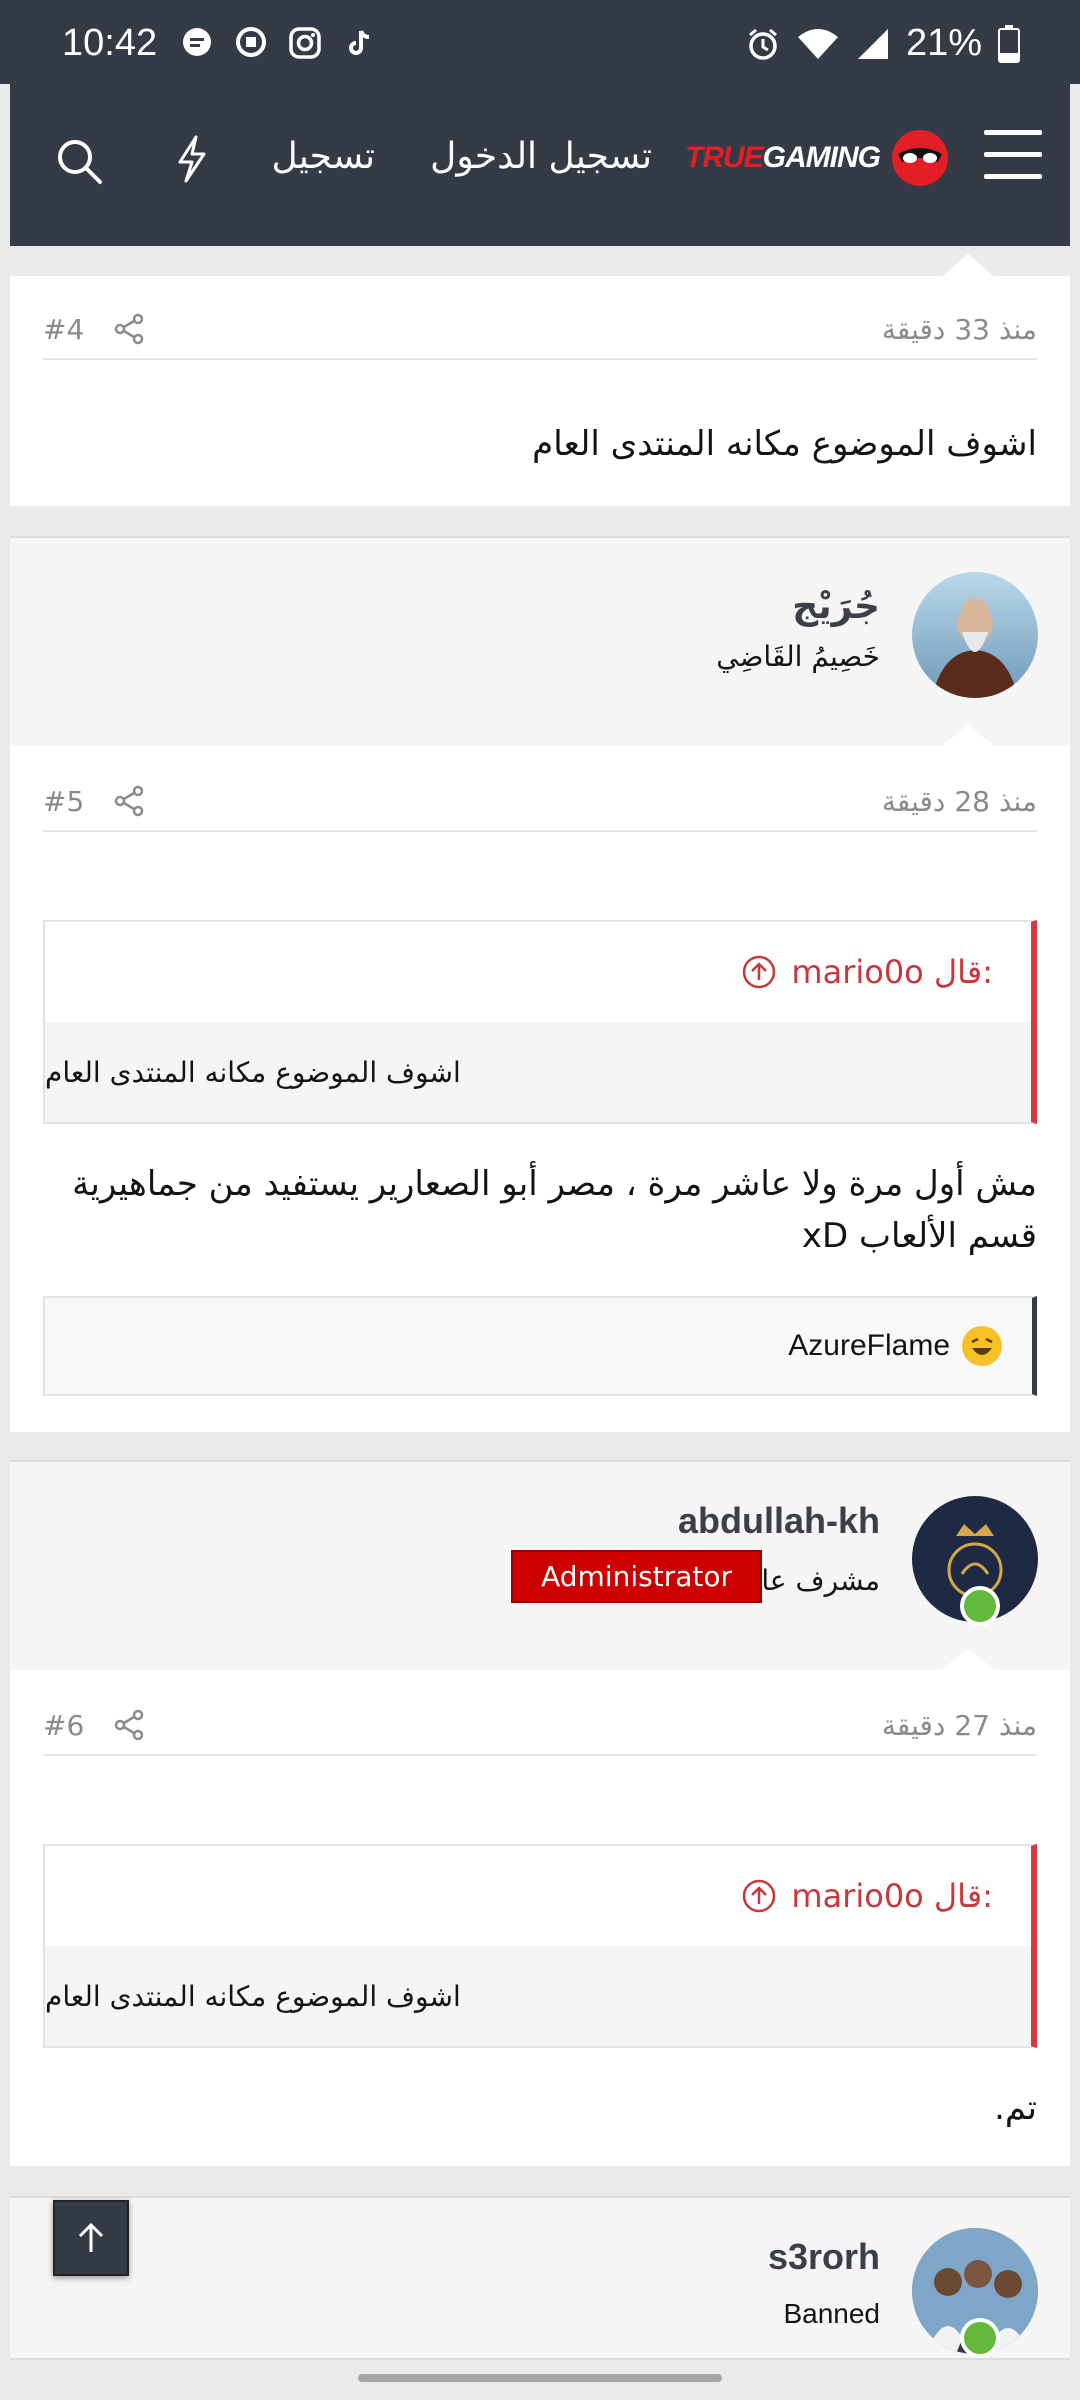 This screenshot has width=1080, height=2400. What do you see at coordinates (920, 158) in the screenshot?
I see `logo-mask-icon` at bounding box center [920, 158].